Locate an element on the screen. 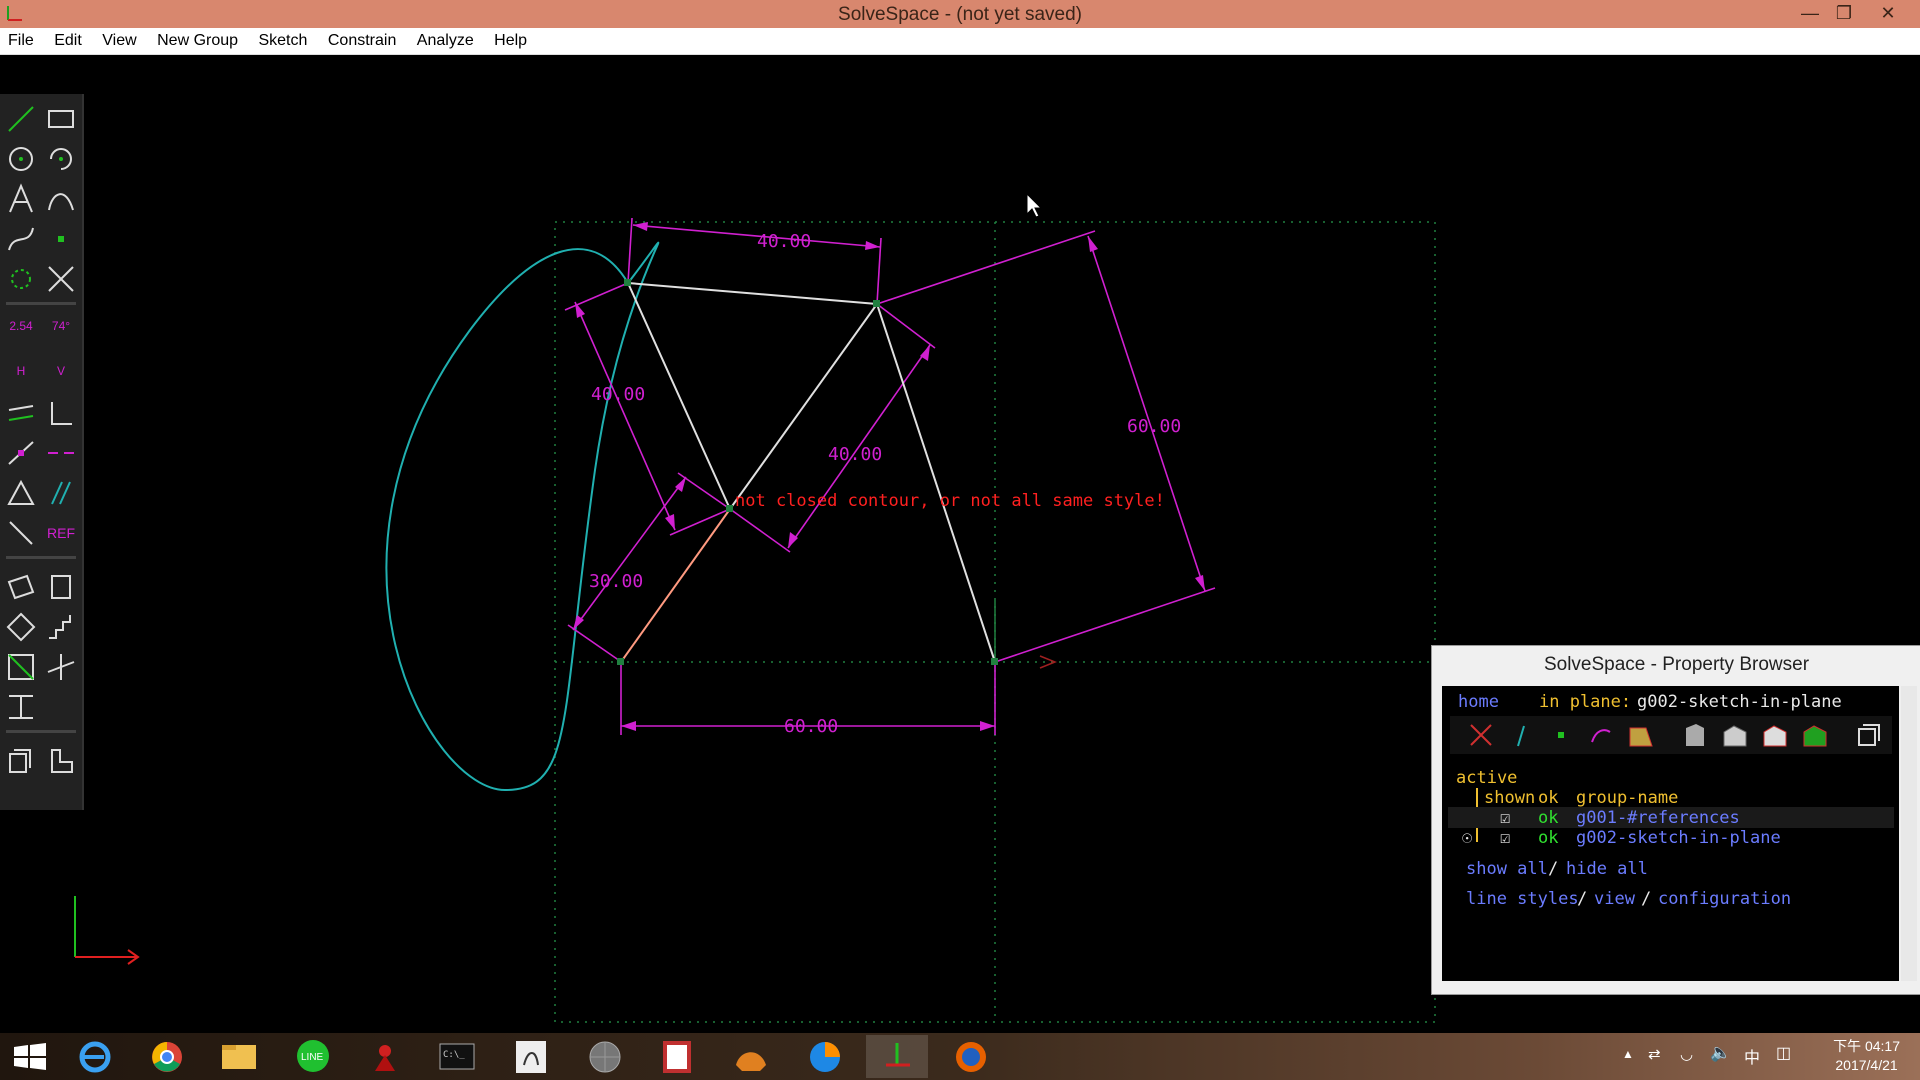 The height and width of the screenshot is (1080, 1920). other-constraint-icon is located at coordinates (21, 533).